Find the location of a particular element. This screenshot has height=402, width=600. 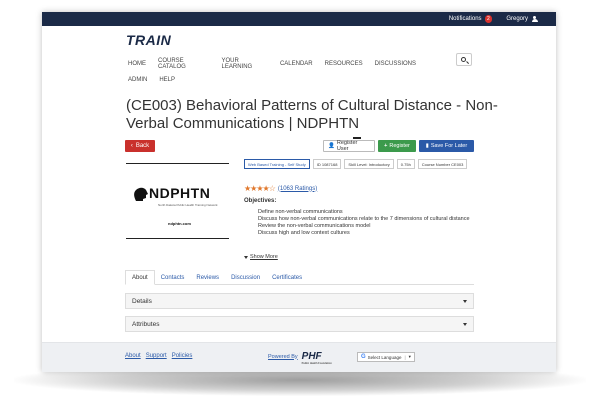

ndphtn-name: NDPHTN is located at coordinates (180, 193).